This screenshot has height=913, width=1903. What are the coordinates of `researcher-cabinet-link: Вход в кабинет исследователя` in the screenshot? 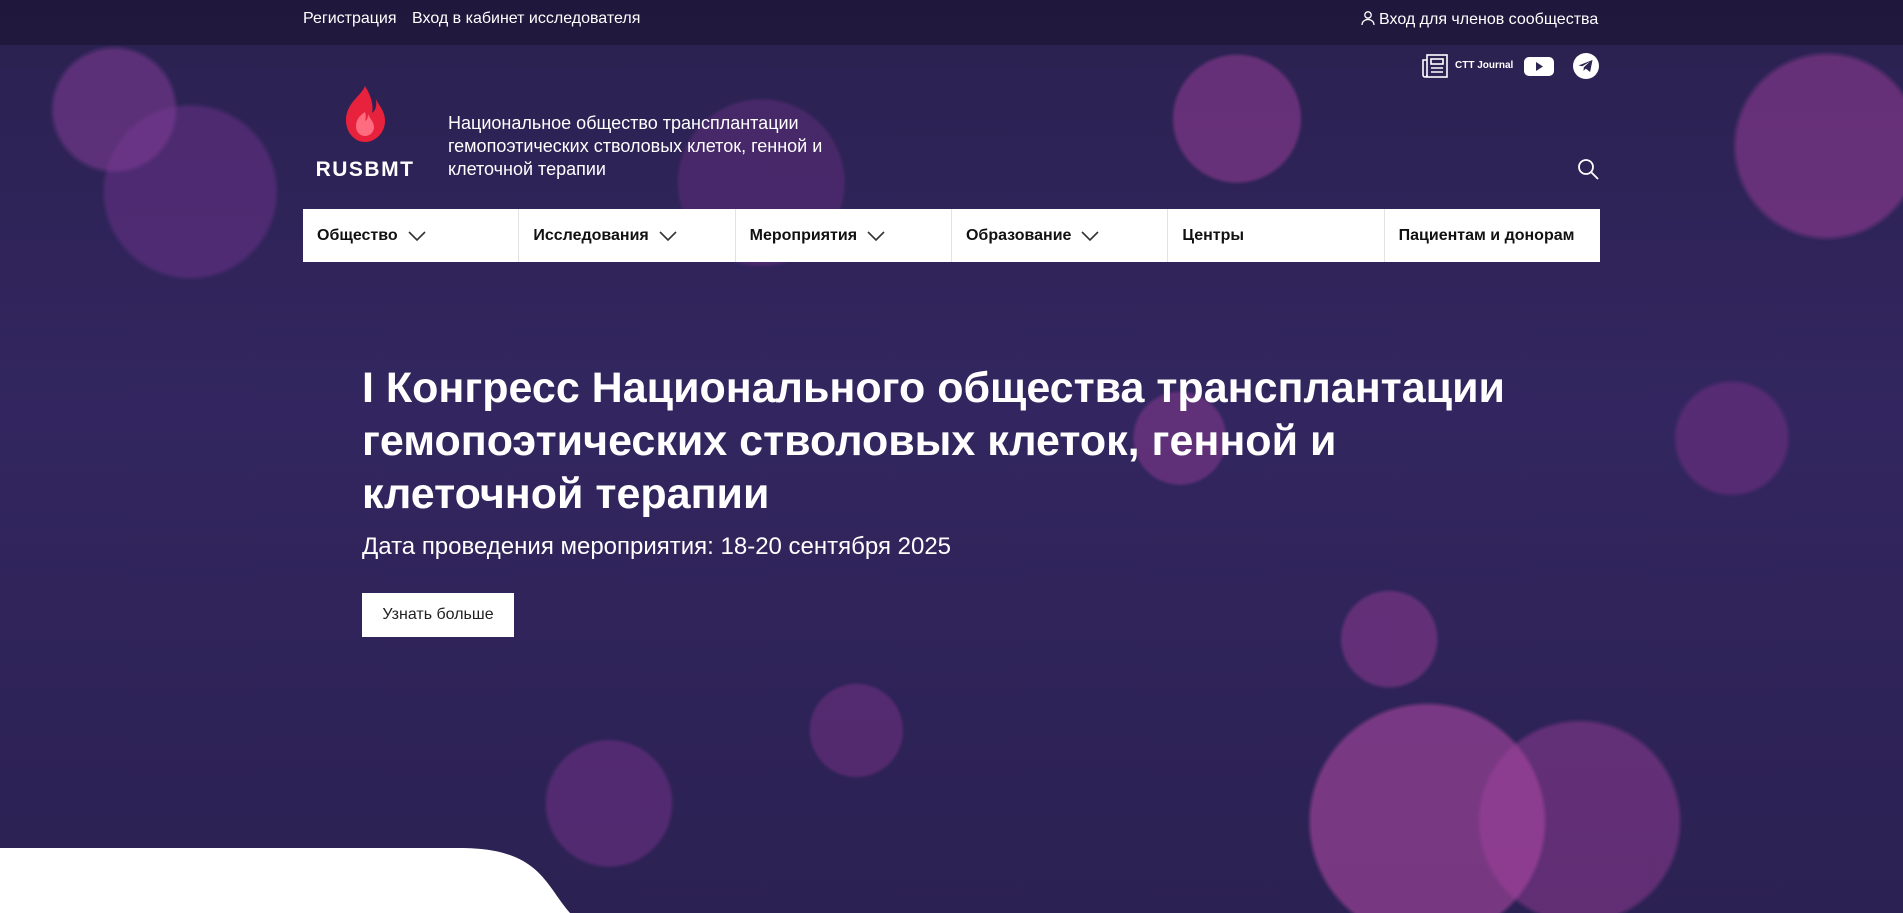 It's located at (526, 19).